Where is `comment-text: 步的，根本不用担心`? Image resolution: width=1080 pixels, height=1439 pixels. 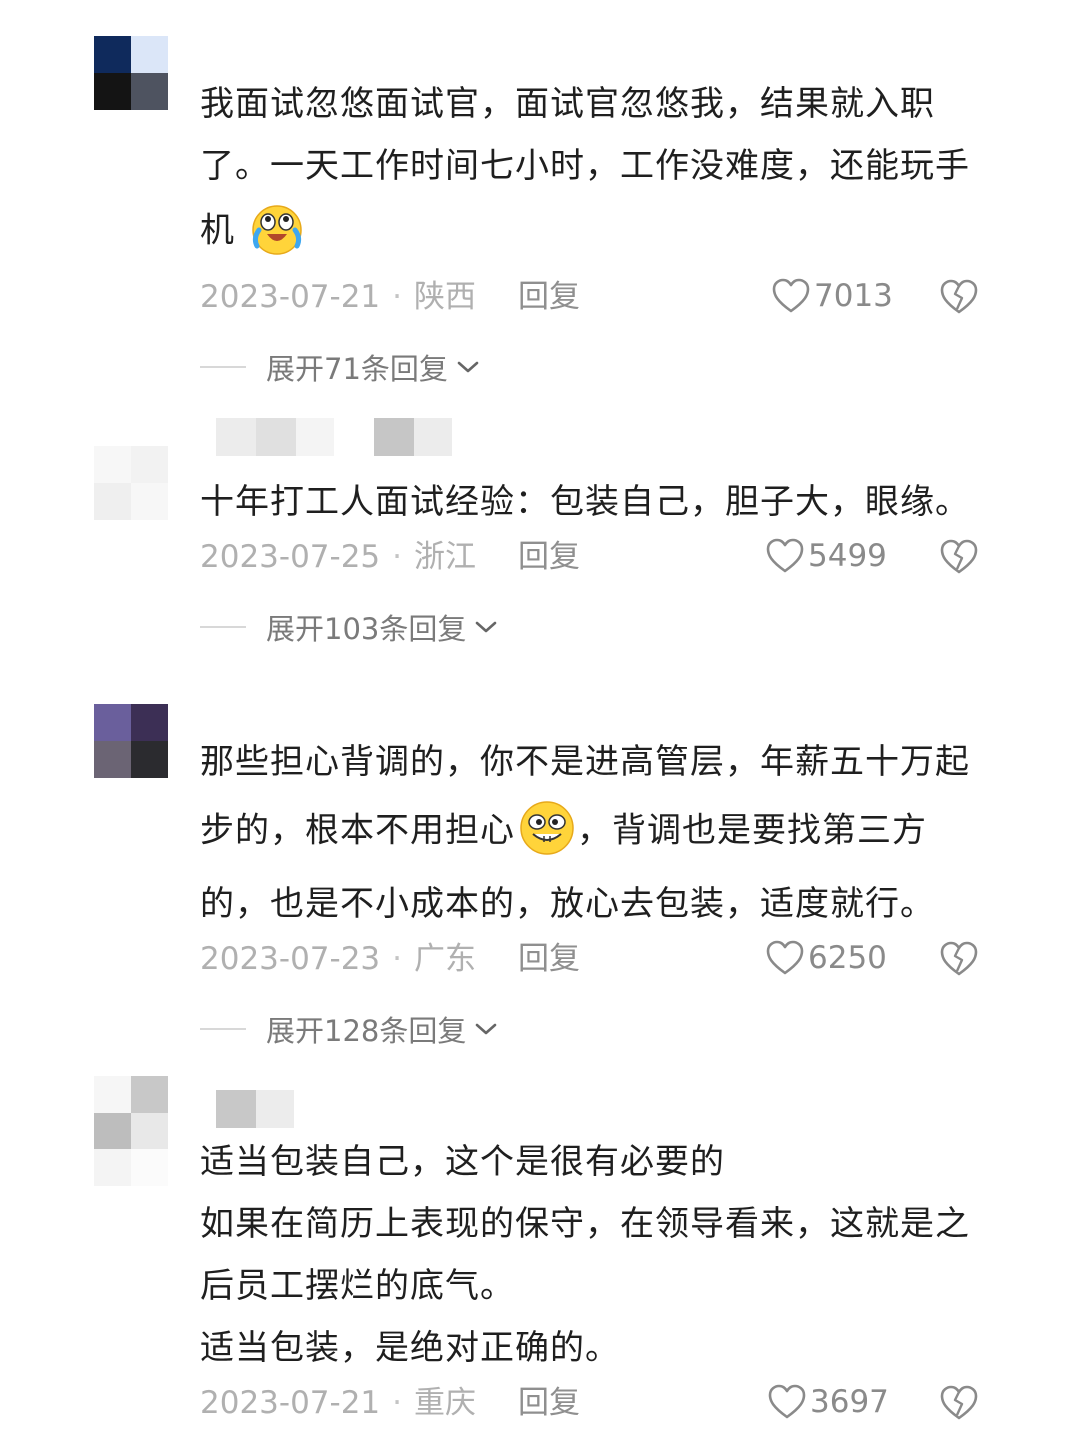
comment-text: 步的，根本不用担心 is located at coordinates (357, 830).